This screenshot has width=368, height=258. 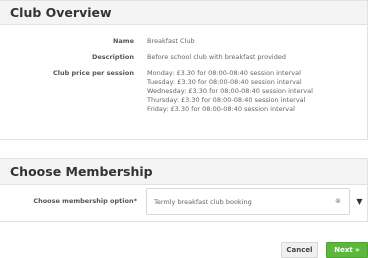 I want to click on name-value: Breakfast Club, so click(x=171, y=41).